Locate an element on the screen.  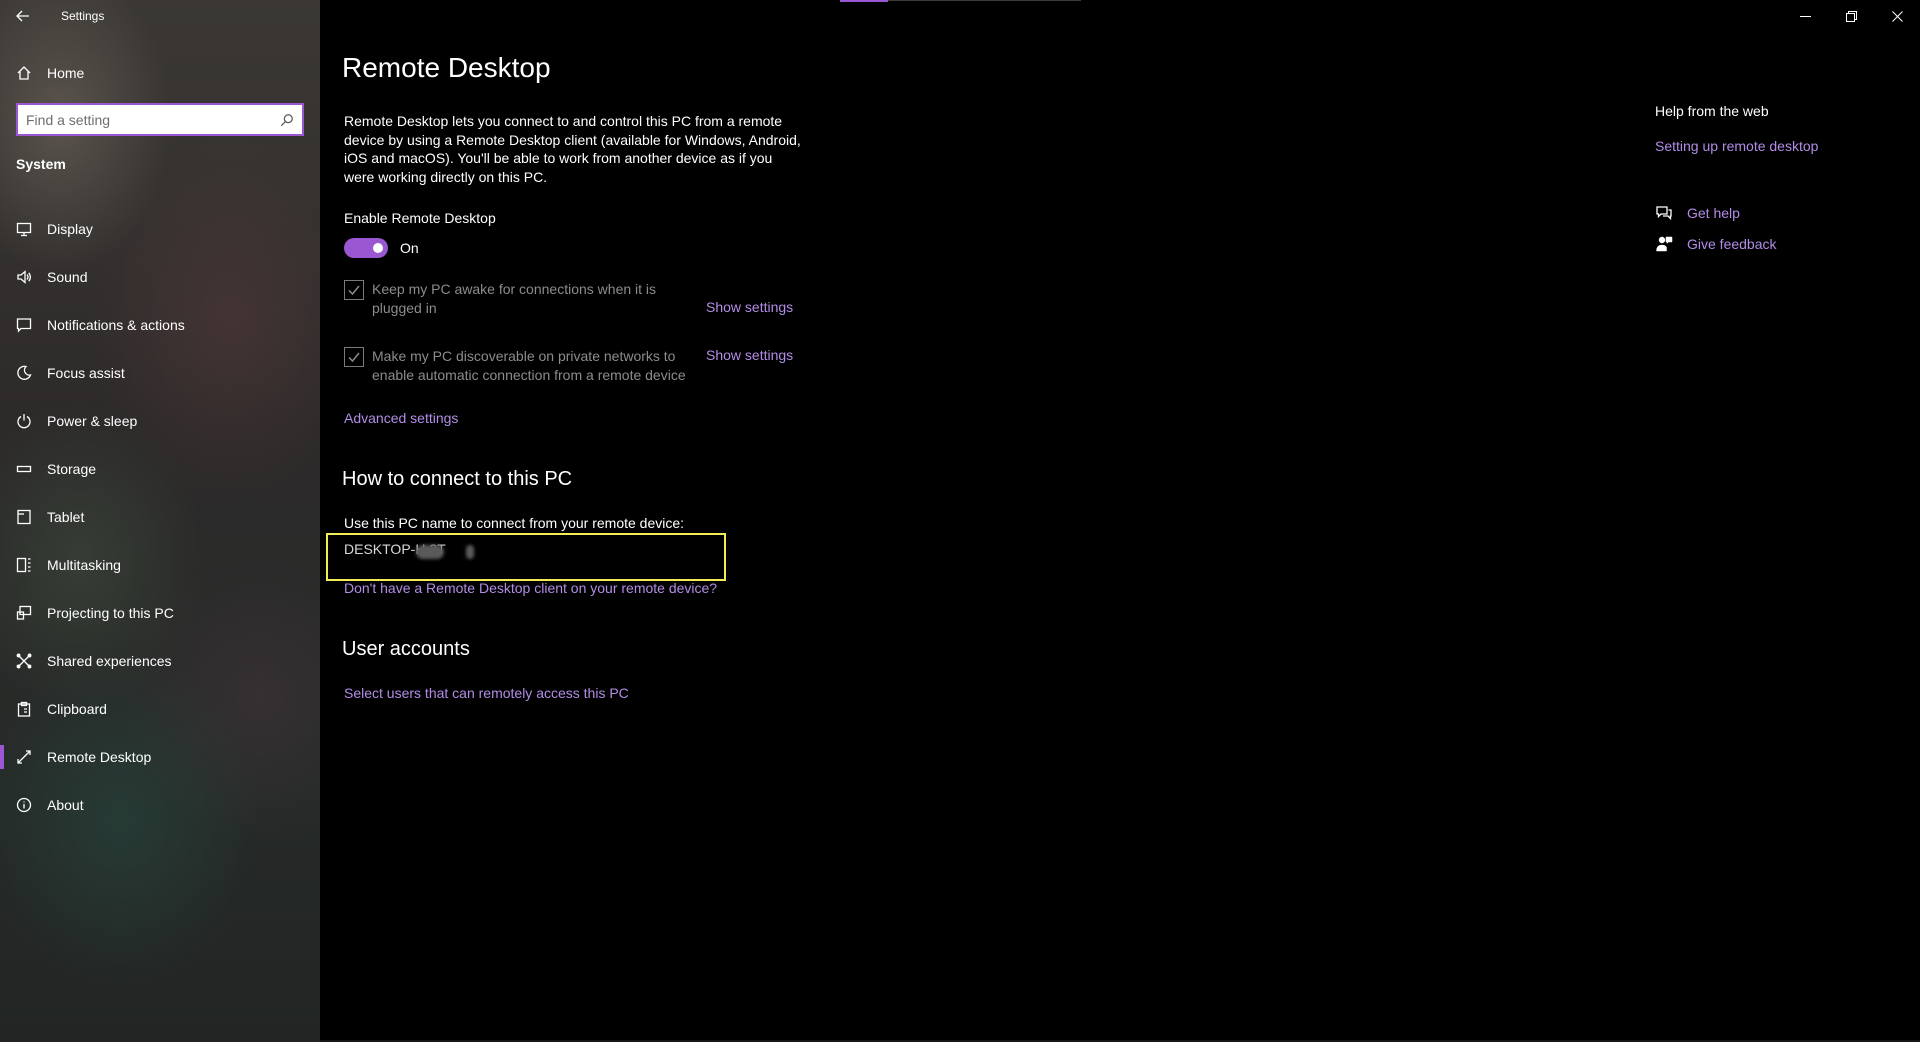
advanced-settings-link: Advanced settings is located at coordinates (401, 418).